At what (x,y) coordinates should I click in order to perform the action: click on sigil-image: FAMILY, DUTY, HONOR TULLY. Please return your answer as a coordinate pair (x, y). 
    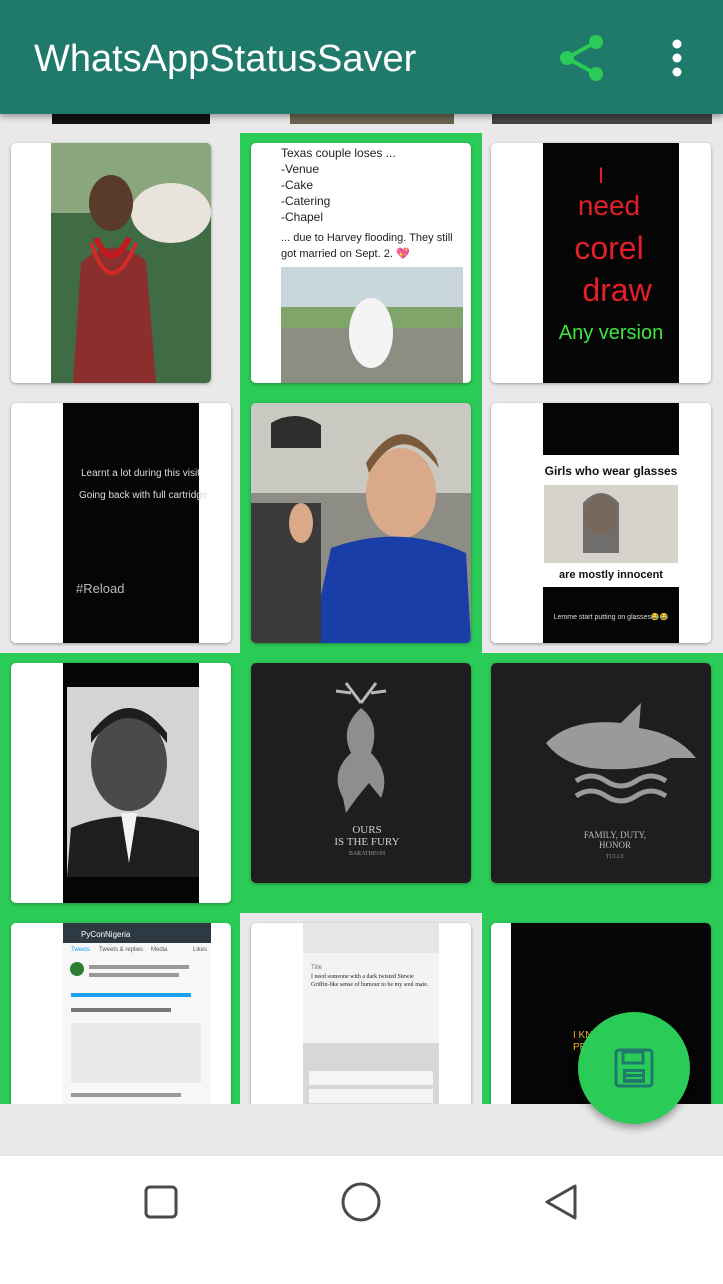
    Looking at the image, I should click on (601, 773).